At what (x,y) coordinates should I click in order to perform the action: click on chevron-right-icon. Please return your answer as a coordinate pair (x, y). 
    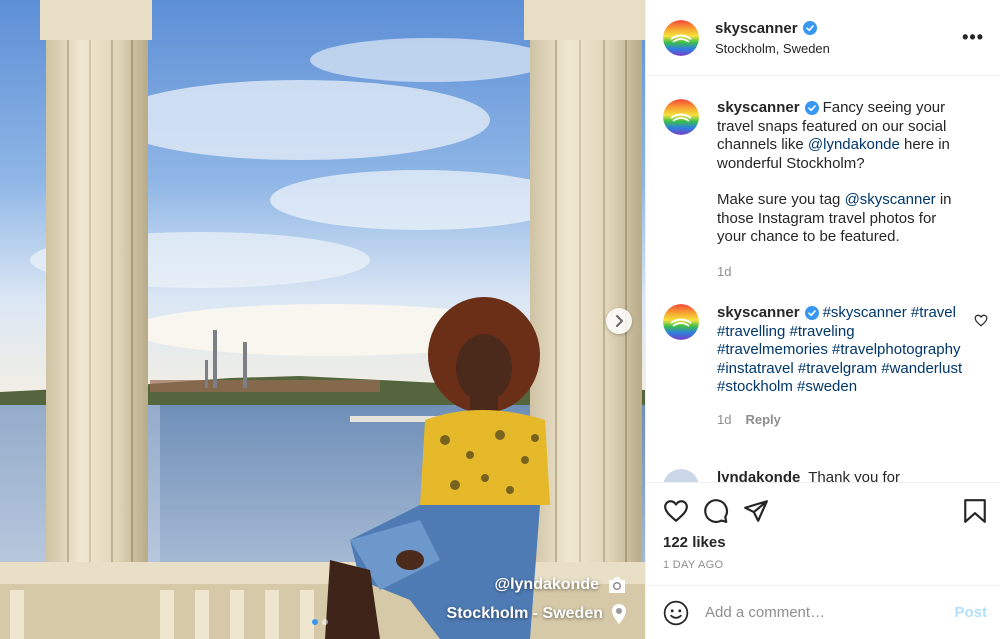
    Looking at the image, I should click on (619, 321).